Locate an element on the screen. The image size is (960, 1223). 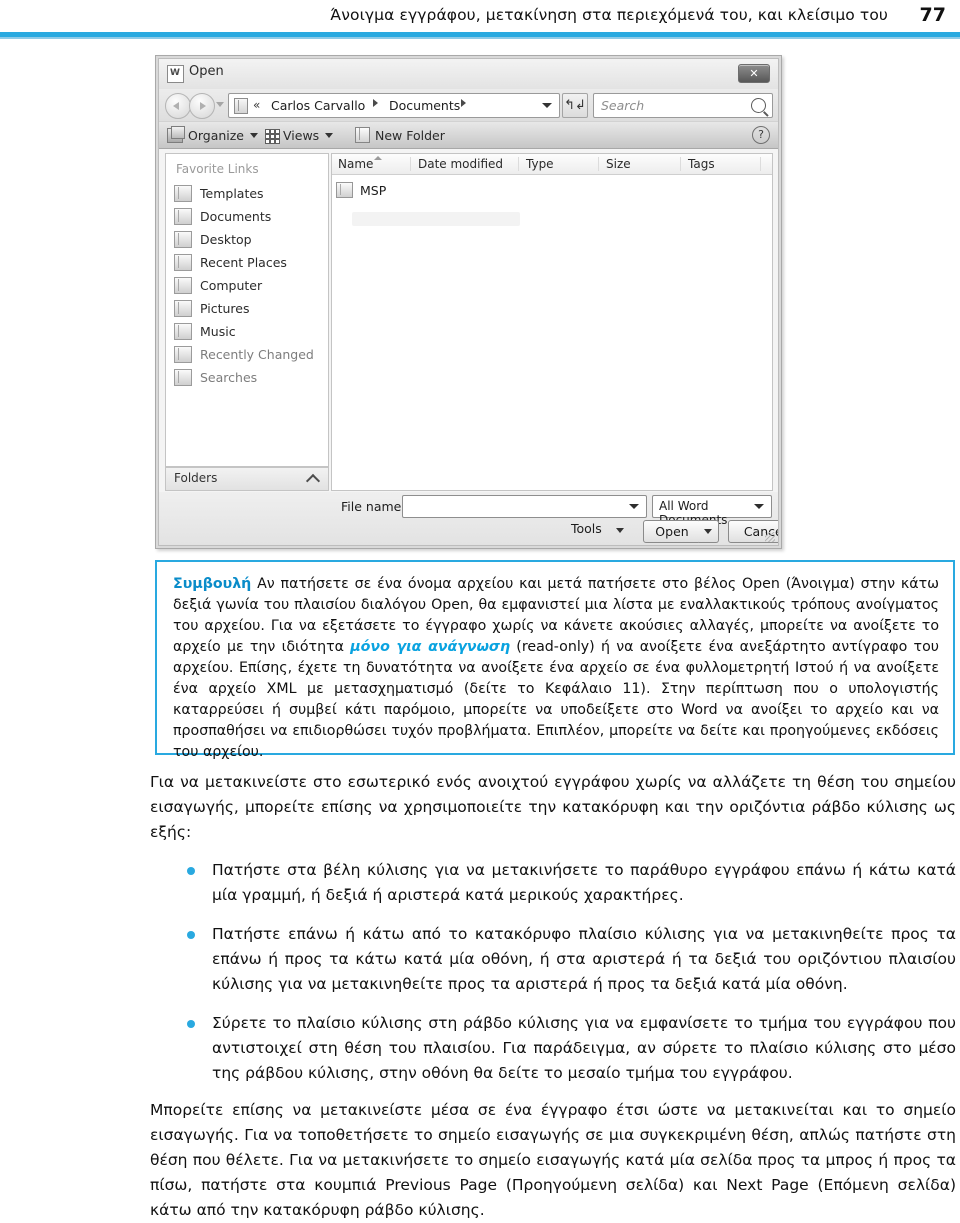
forward-button is located at coordinates (202, 106).